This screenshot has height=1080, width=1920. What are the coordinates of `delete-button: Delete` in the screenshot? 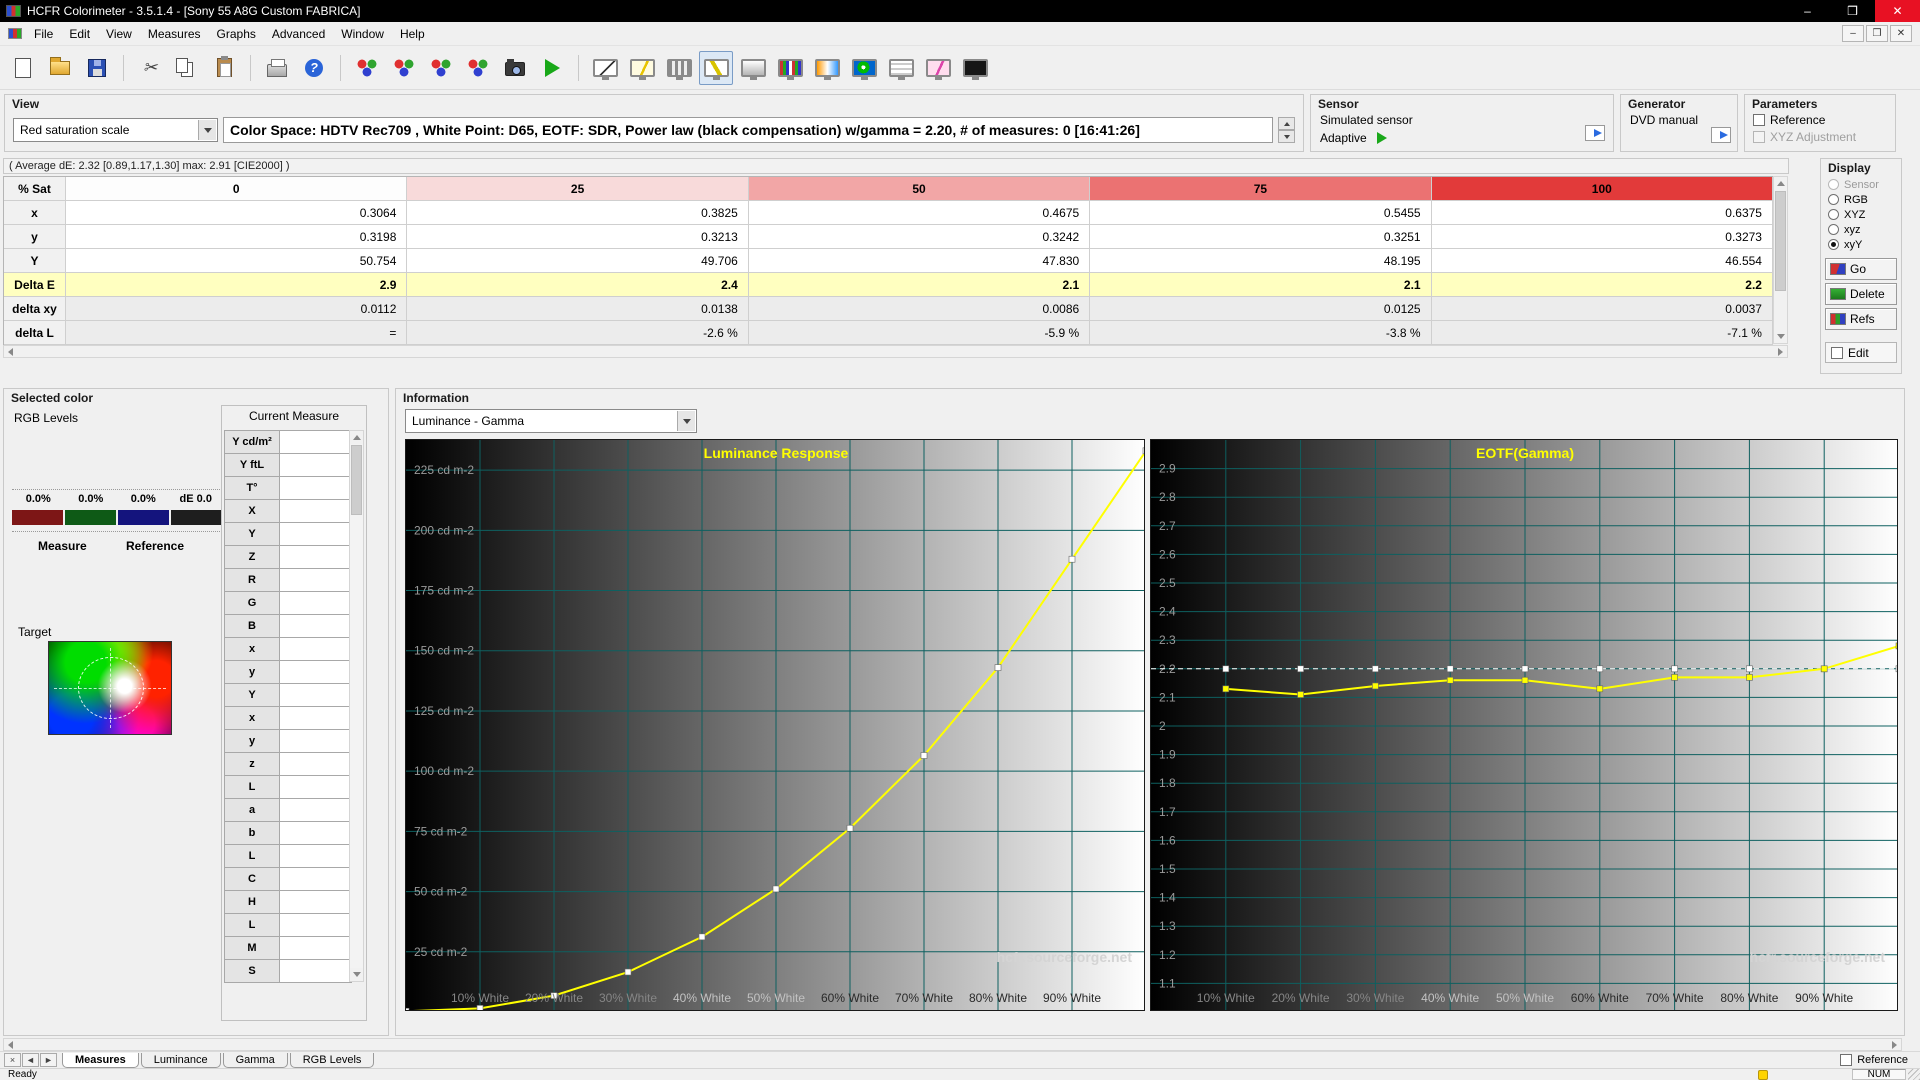 It's located at (1861, 294).